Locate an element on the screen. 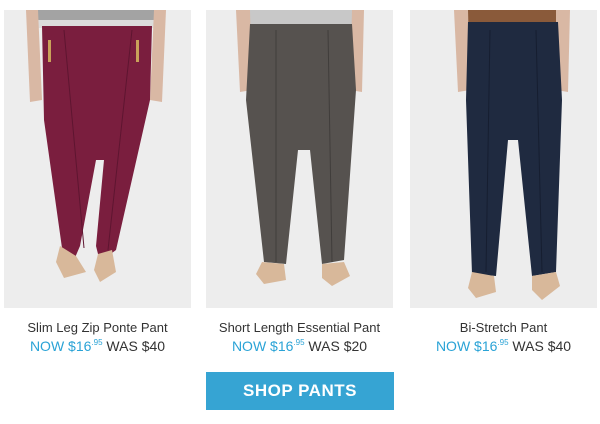  product-price: NOW $16.95 WAS $20 is located at coordinates (299, 346).